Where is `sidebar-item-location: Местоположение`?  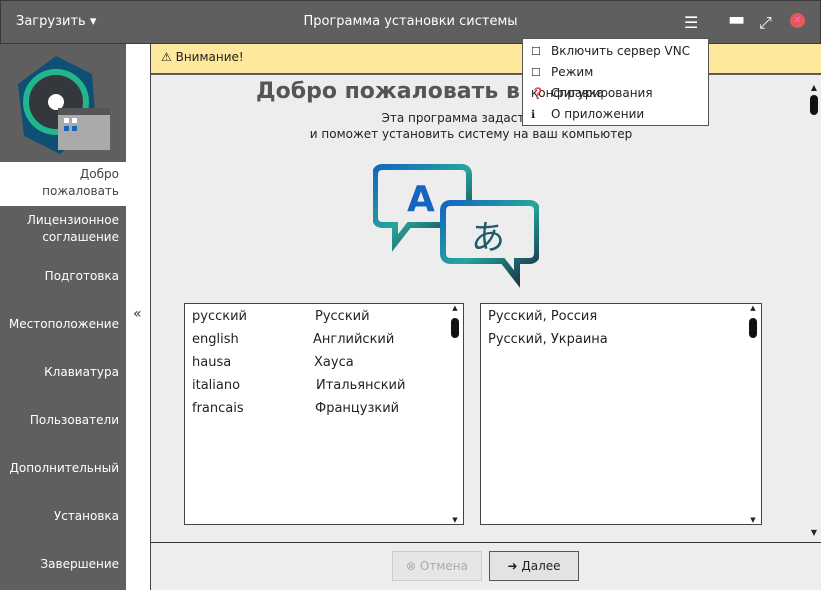
sidebar-item-location: Местоположение is located at coordinates (63, 324).